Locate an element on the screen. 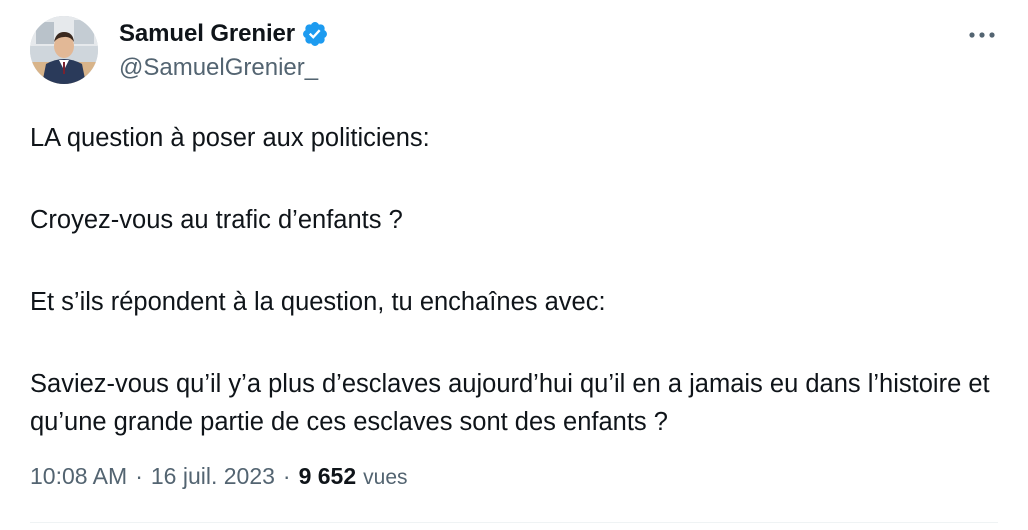  tweet-date: 16 juil. 2023 is located at coordinates (213, 476).